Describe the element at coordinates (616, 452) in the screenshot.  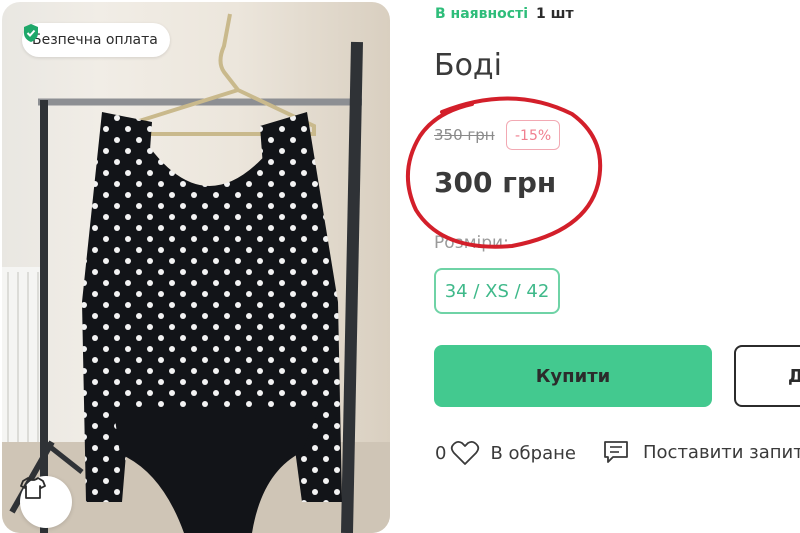
I see `chat-icon` at that location.